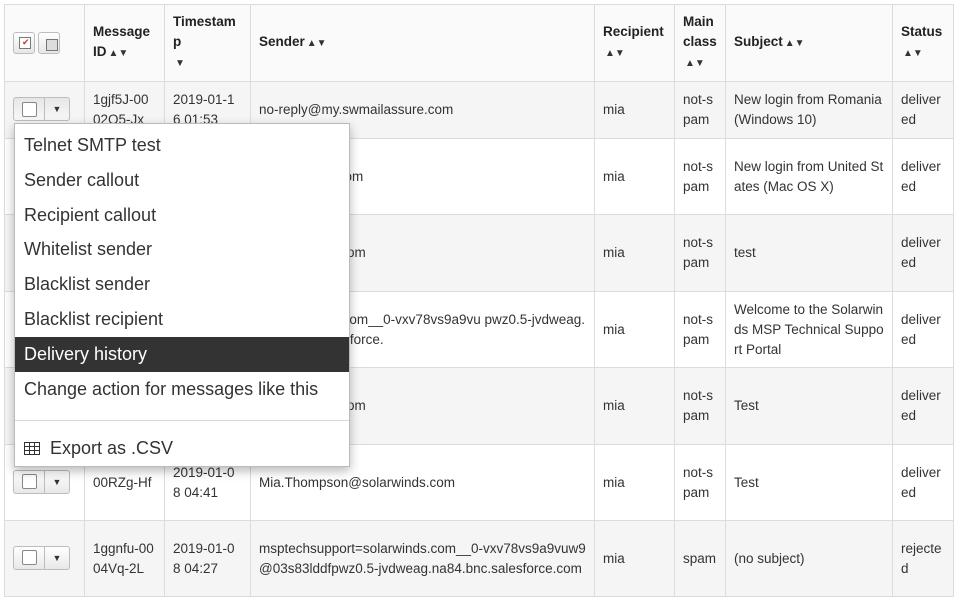  What do you see at coordinates (182, 448) in the screenshot?
I see `menu-item-export-csv: Export as .CSV` at bounding box center [182, 448].